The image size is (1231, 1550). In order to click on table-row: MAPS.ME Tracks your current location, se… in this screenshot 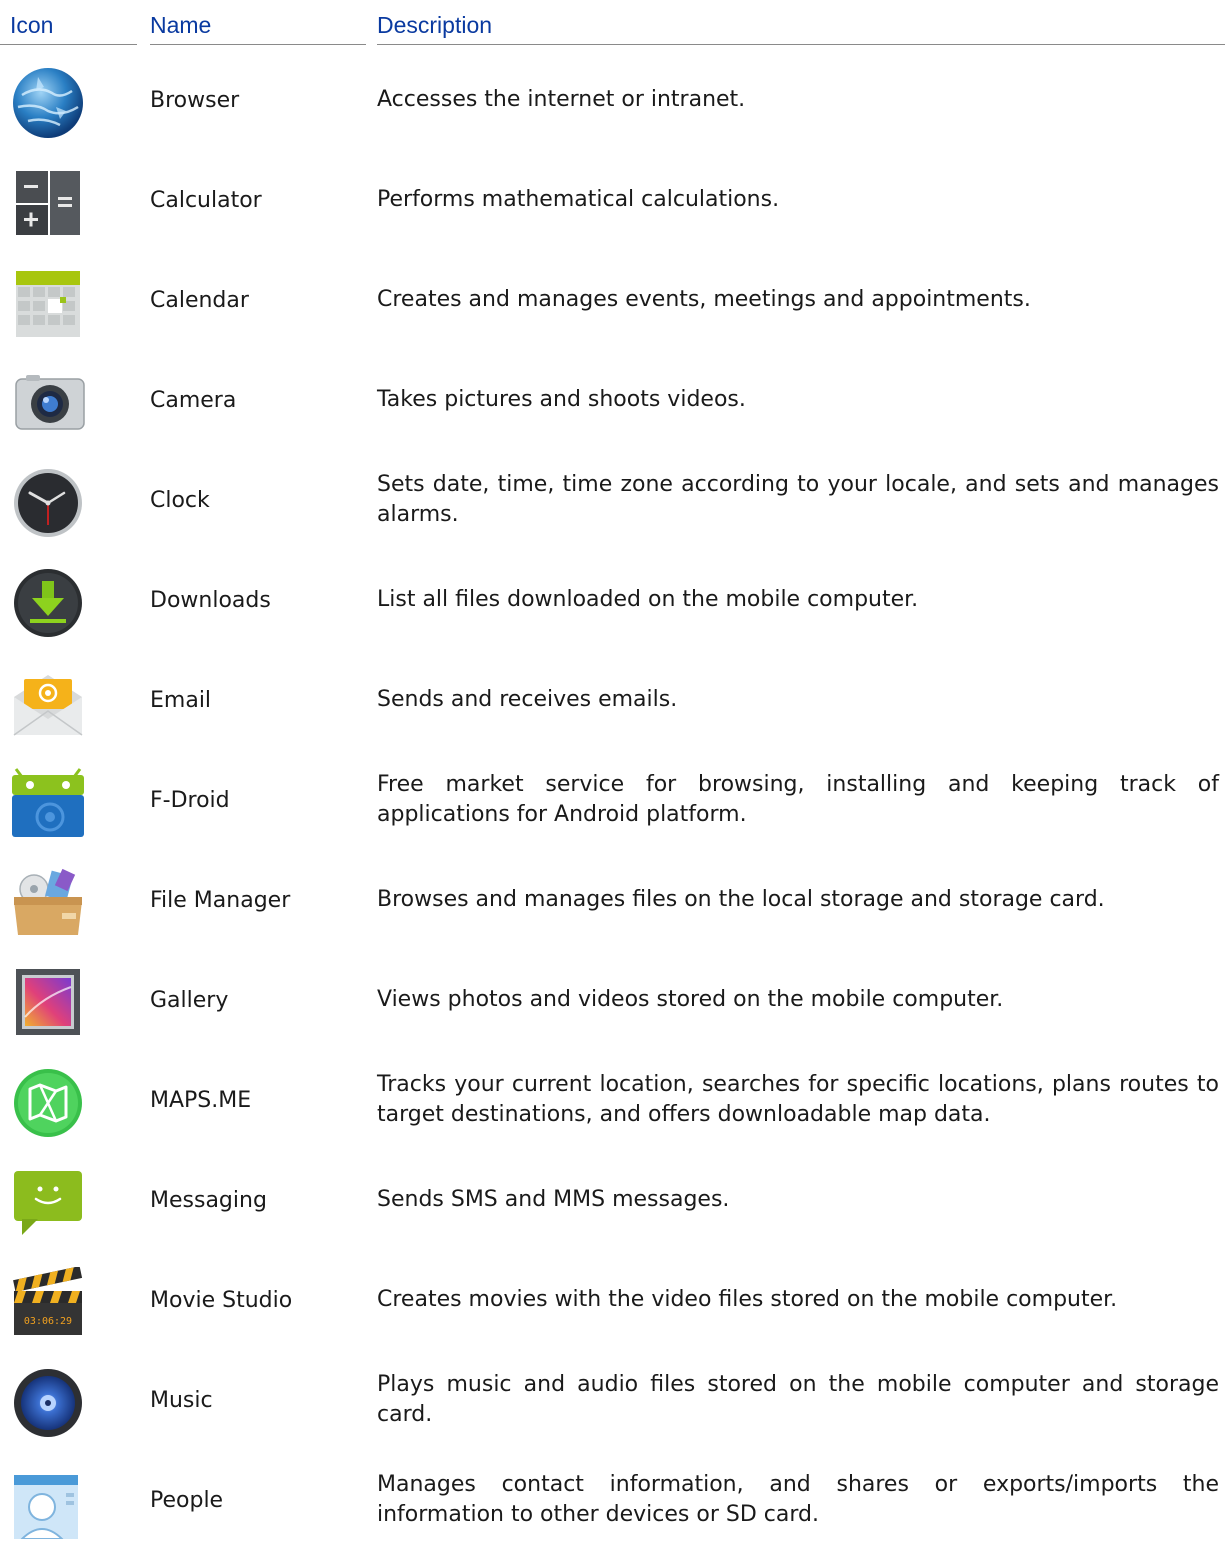, I will do `click(615, 1100)`.